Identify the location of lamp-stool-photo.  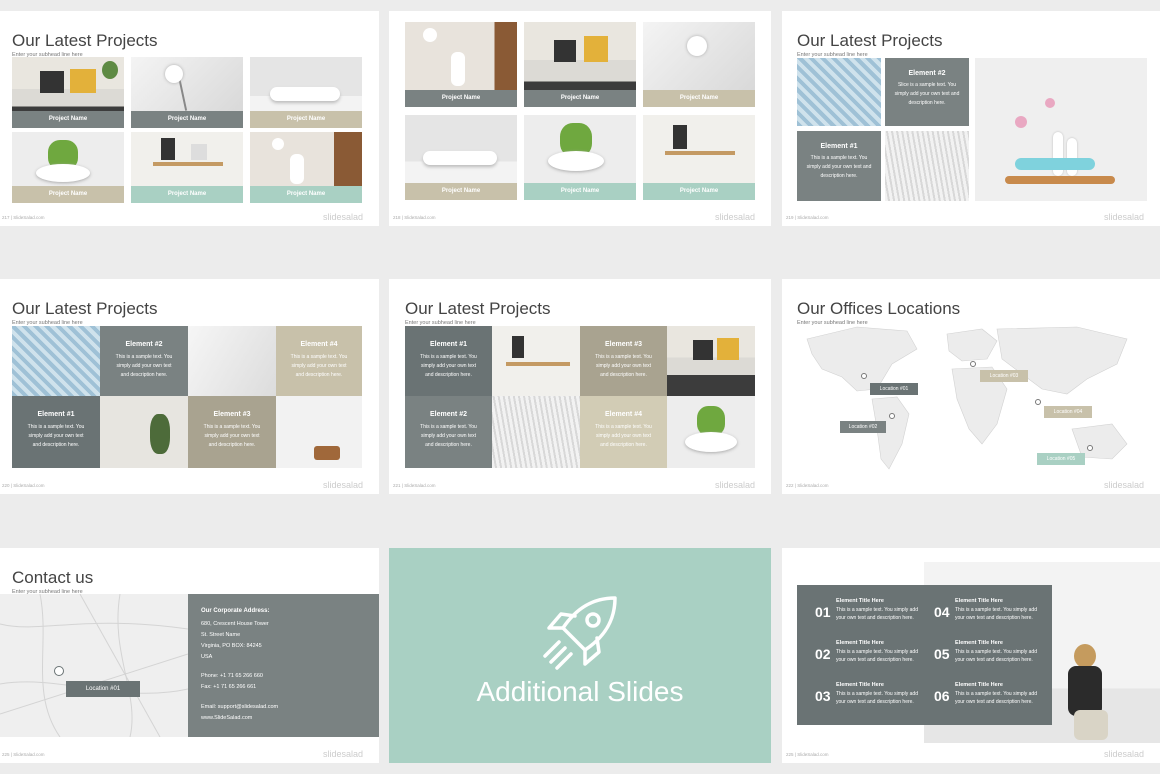
(319, 432).